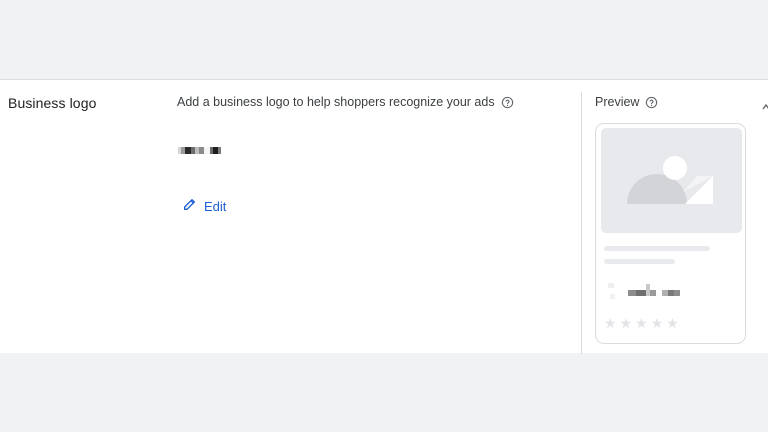 This screenshot has height=432, width=768. Describe the element at coordinates (670, 233) in the screenshot. I see `ad-preview-card: ★ ★ ★ ★ ★` at that location.